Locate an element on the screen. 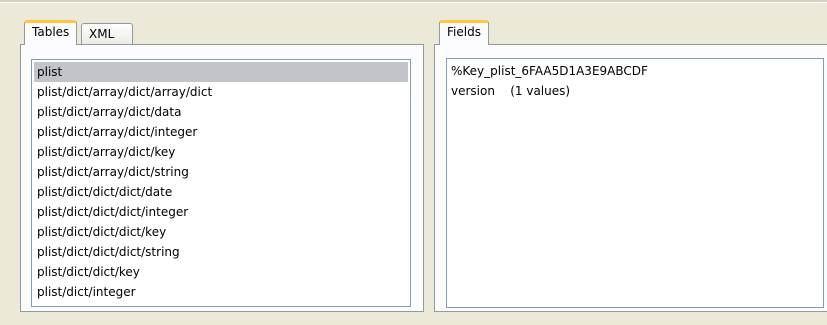 The height and width of the screenshot is (325, 827). list-item: plist/dict/dict/dict/key is located at coordinates (221, 232).